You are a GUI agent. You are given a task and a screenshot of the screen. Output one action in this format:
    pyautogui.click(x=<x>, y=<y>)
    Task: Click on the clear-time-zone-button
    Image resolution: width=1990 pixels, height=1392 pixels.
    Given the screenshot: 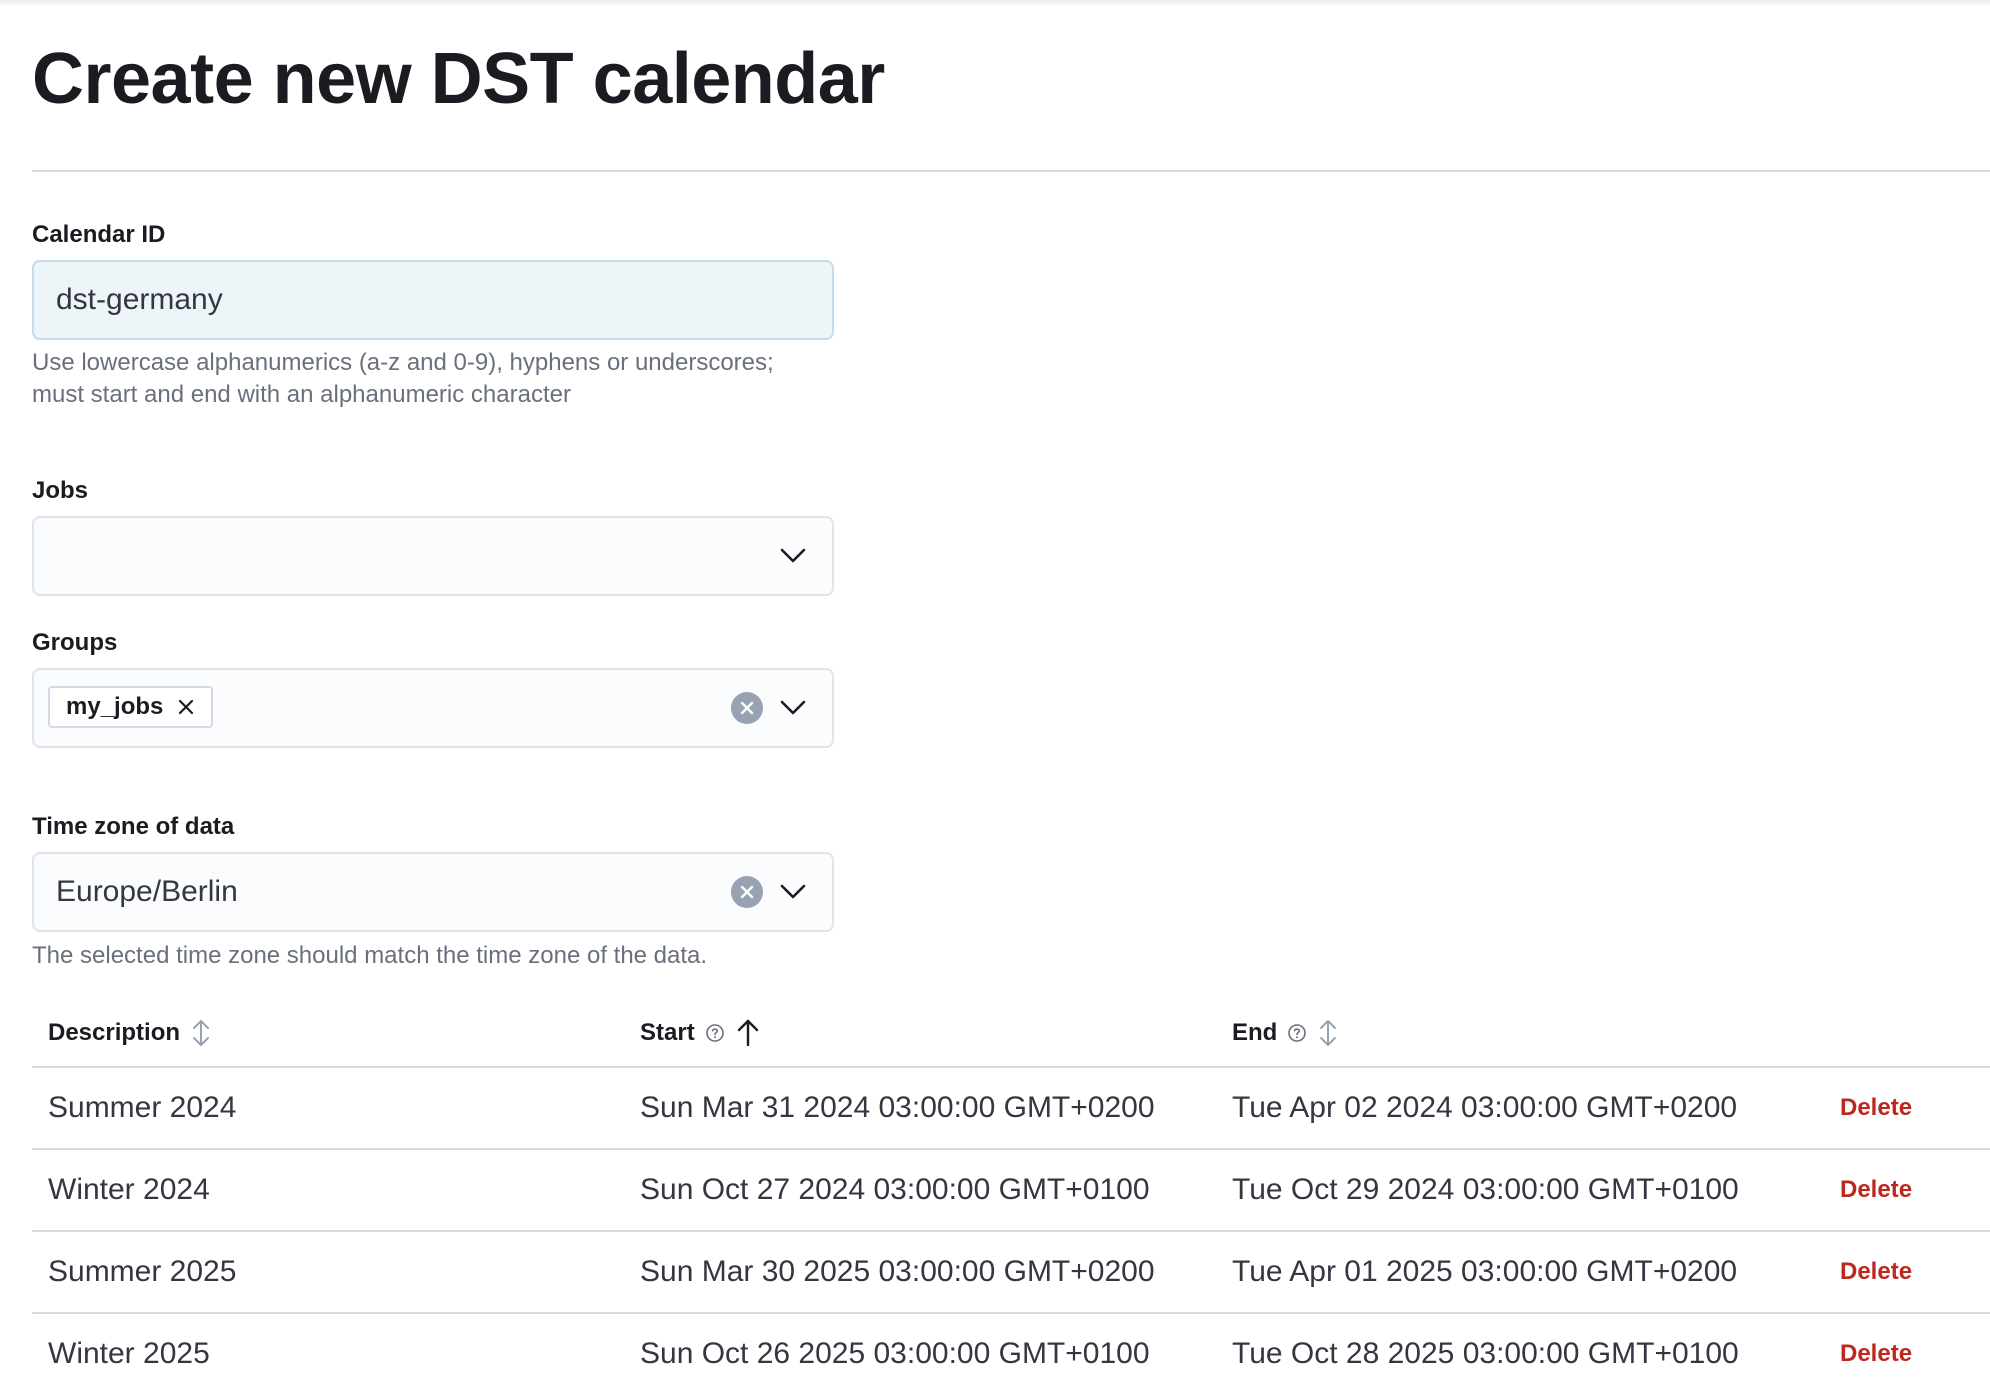 What is the action you would take?
    pyautogui.click(x=747, y=892)
    